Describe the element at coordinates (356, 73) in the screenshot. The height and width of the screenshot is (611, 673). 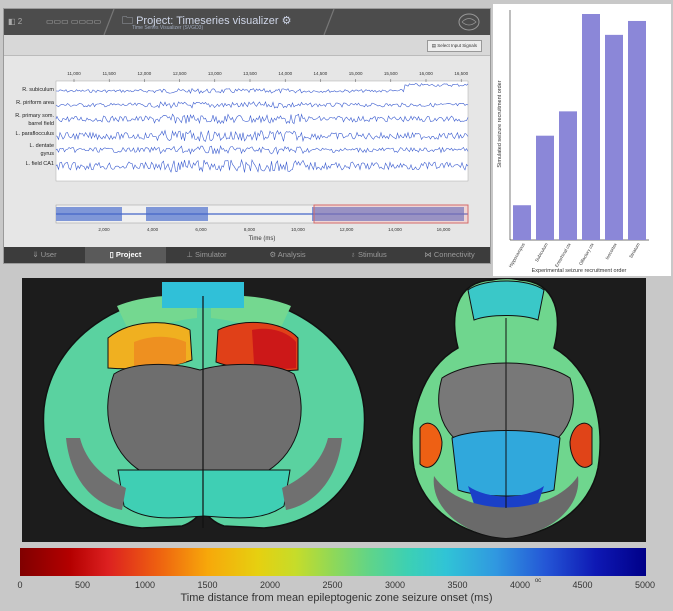
I see `top-tick-label: 15,000` at that location.